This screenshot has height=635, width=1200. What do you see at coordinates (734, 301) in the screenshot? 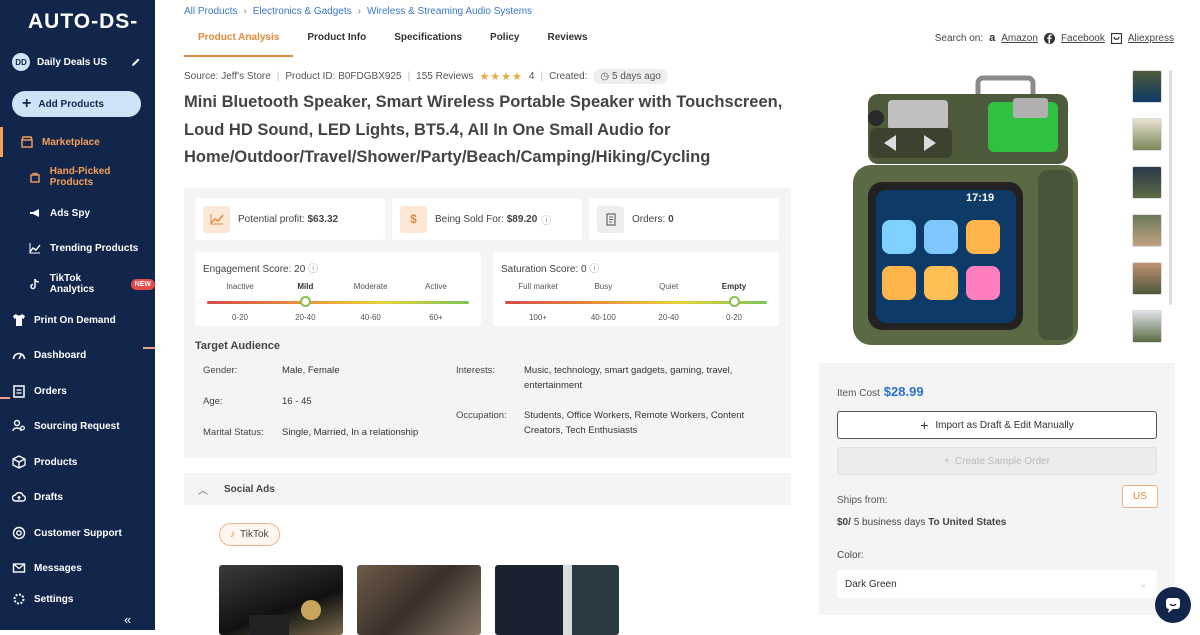
I see `saturation-knob` at bounding box center [734, 301].